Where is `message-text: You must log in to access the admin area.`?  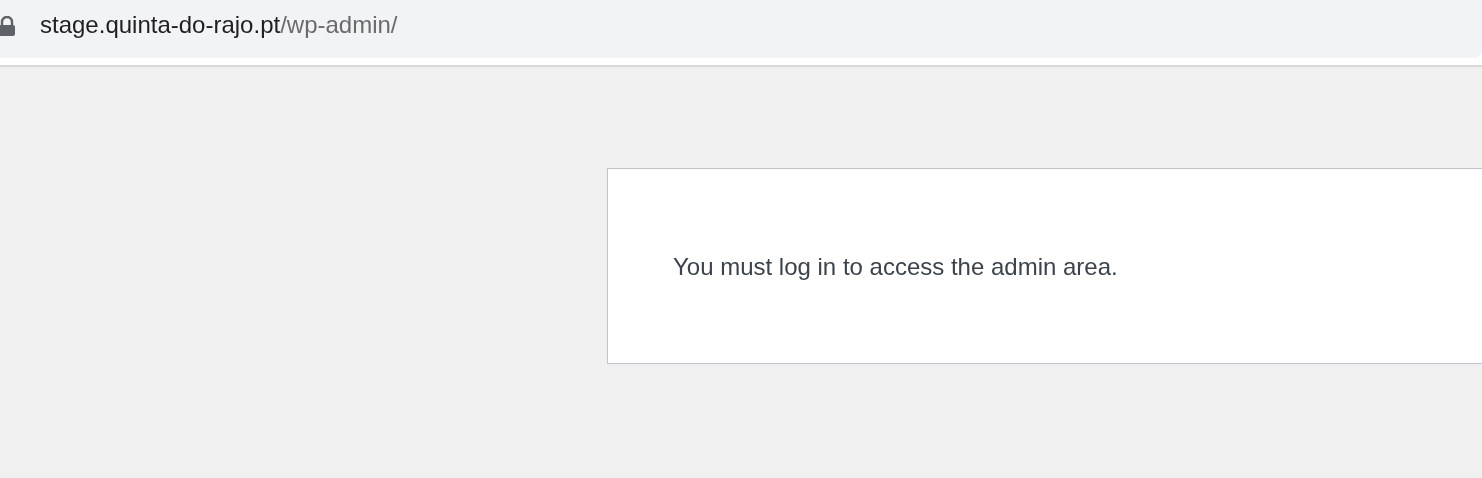
message-text: You must log in to access the admin area. is located at coordinates (896, 267).